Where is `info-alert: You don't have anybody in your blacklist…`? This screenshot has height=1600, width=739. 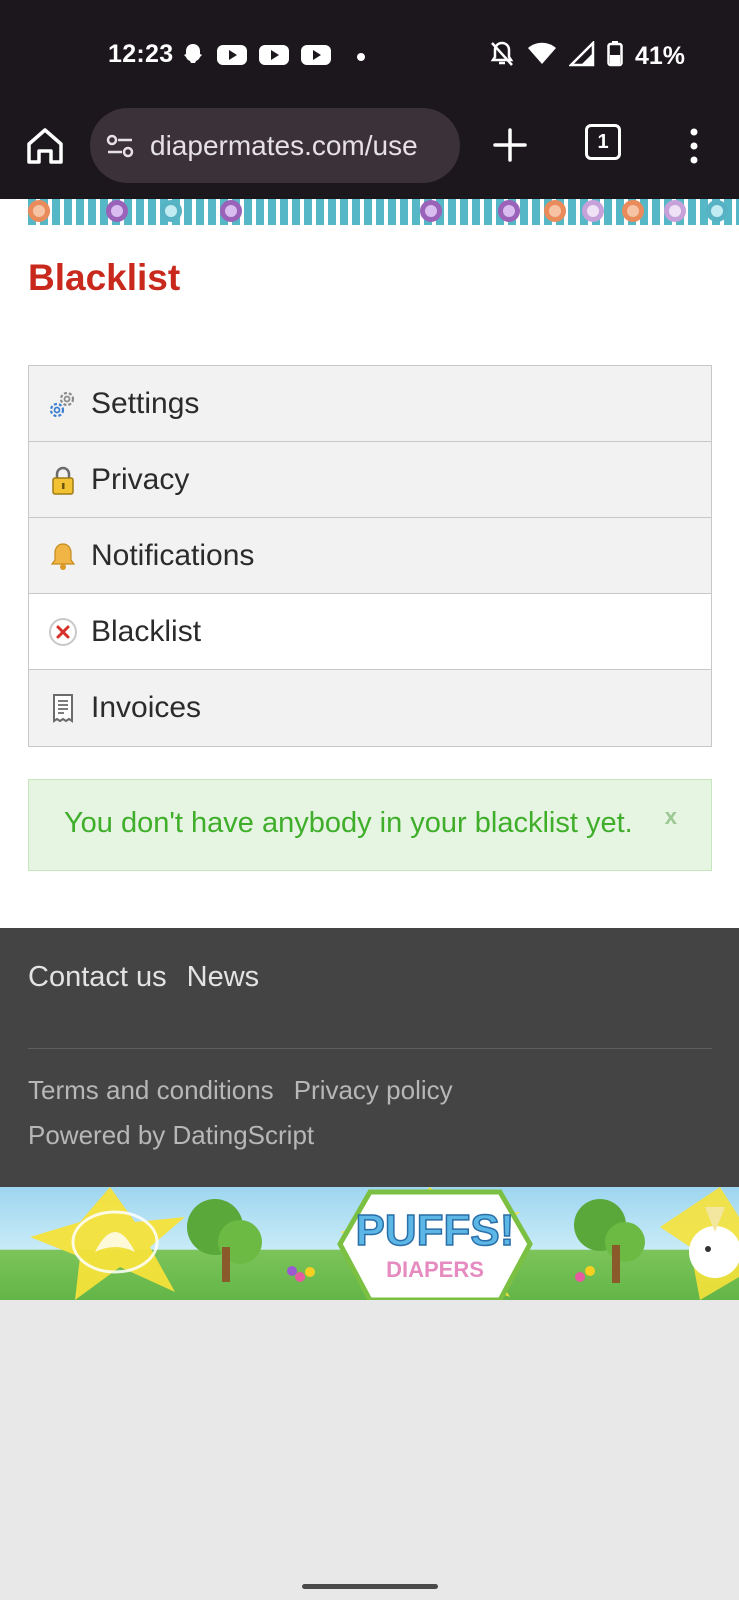
info-alert: You don't have anybody in your blacklist… is located at coordinates (370, 825).